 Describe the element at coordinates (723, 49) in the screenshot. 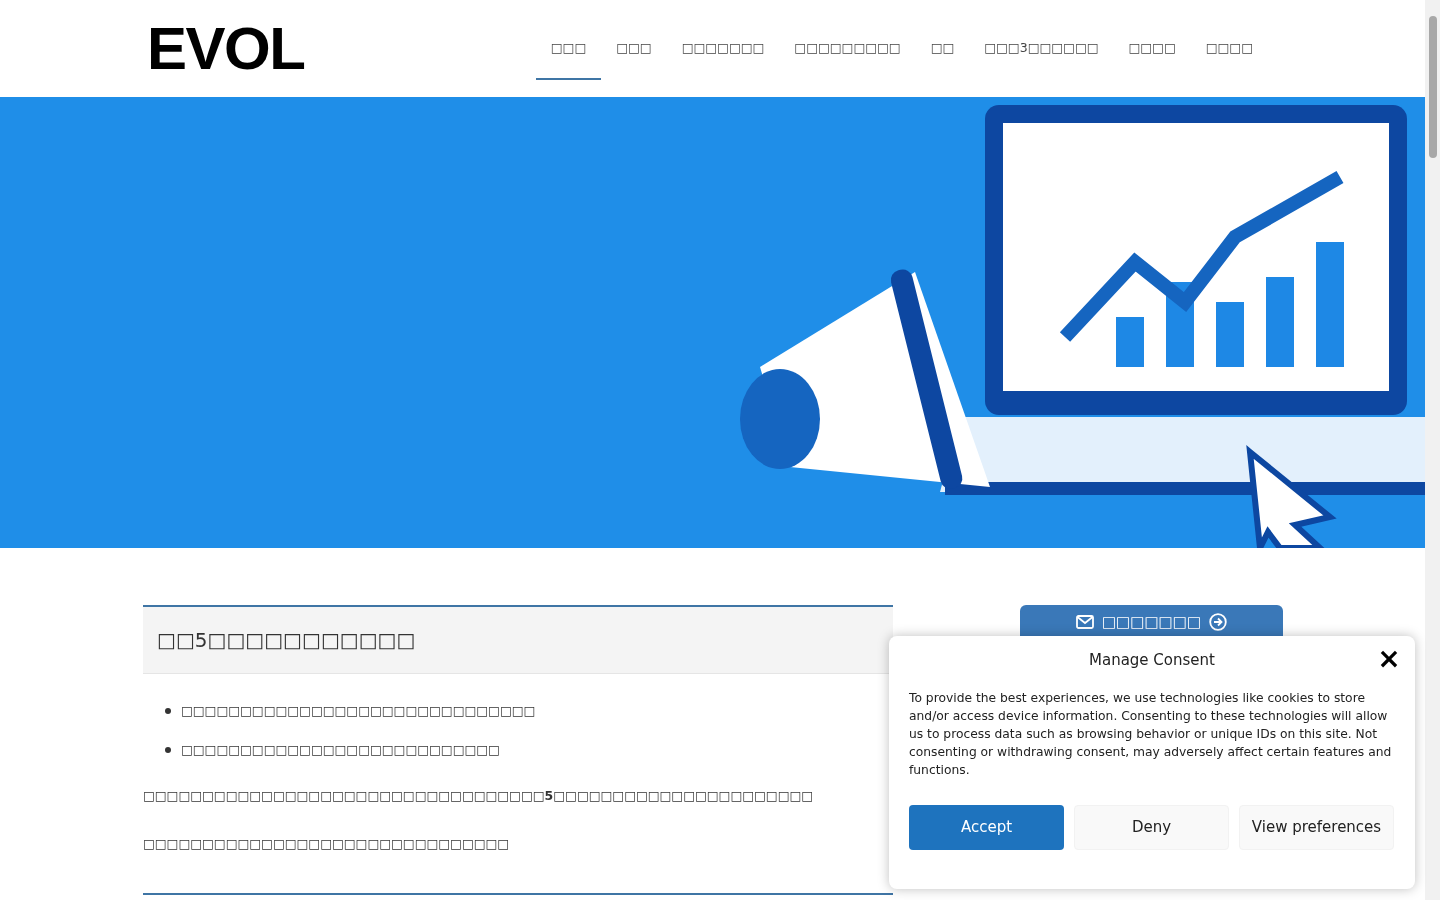

I see `nav-link: □□□□□□□` at that location.